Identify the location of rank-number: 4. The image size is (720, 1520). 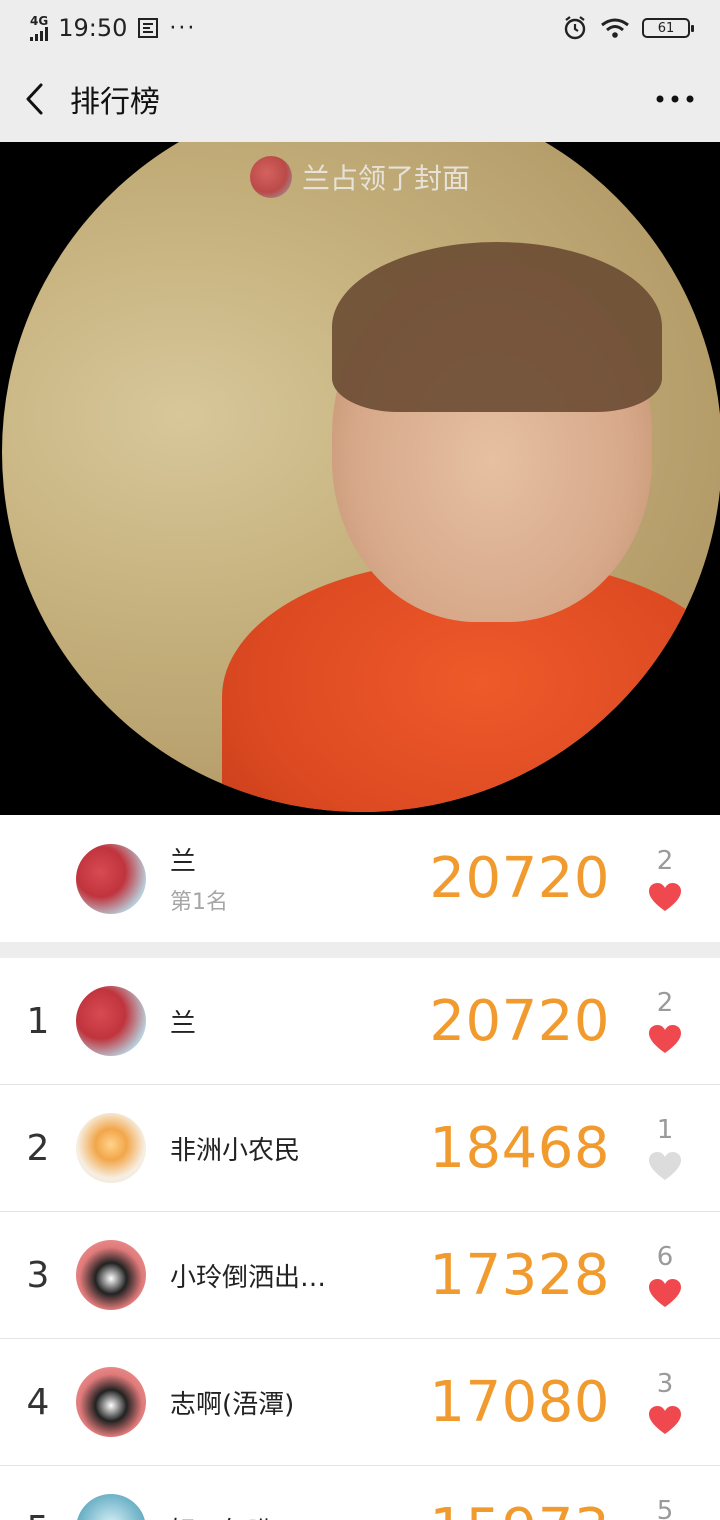
(38, 1402).